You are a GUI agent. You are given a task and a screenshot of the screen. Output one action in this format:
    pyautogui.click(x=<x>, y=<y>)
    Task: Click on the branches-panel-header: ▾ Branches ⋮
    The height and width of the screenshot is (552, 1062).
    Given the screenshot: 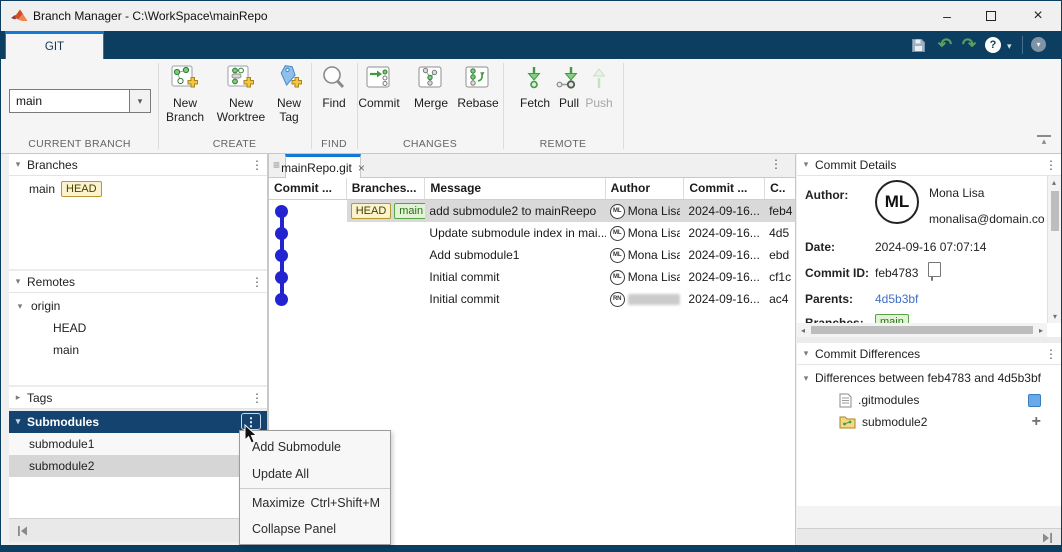 What is the action you would take?
    pyautogui.click(x=138, y=165)
    